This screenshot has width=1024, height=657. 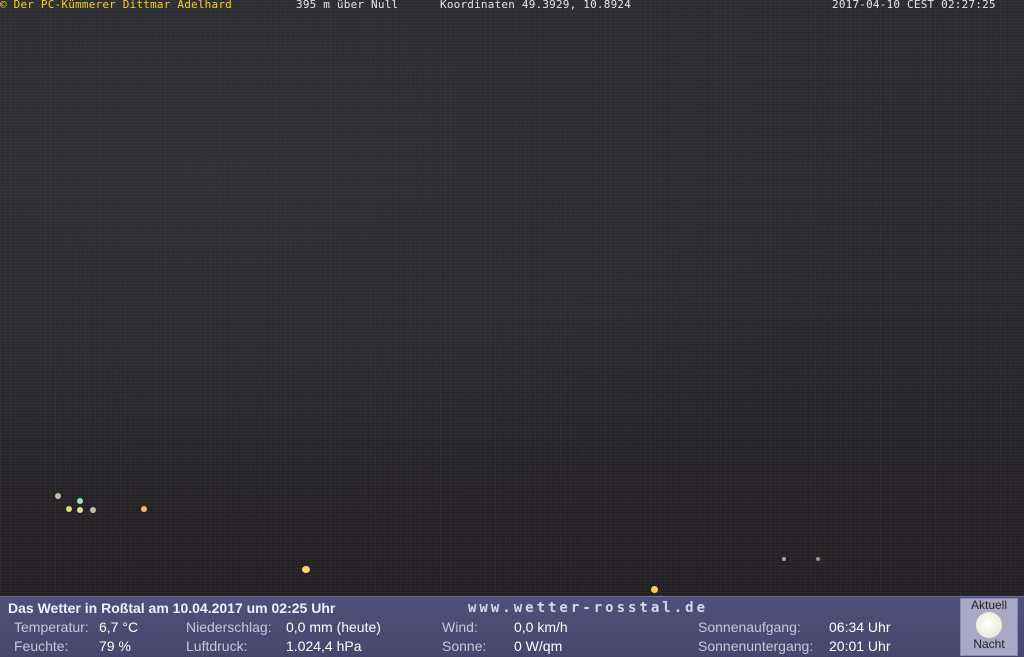 What do you see at coordinates (538, 646) in the screenshot?
I see `sun-value: 0 W/qm` at bounding box center [538, 646].